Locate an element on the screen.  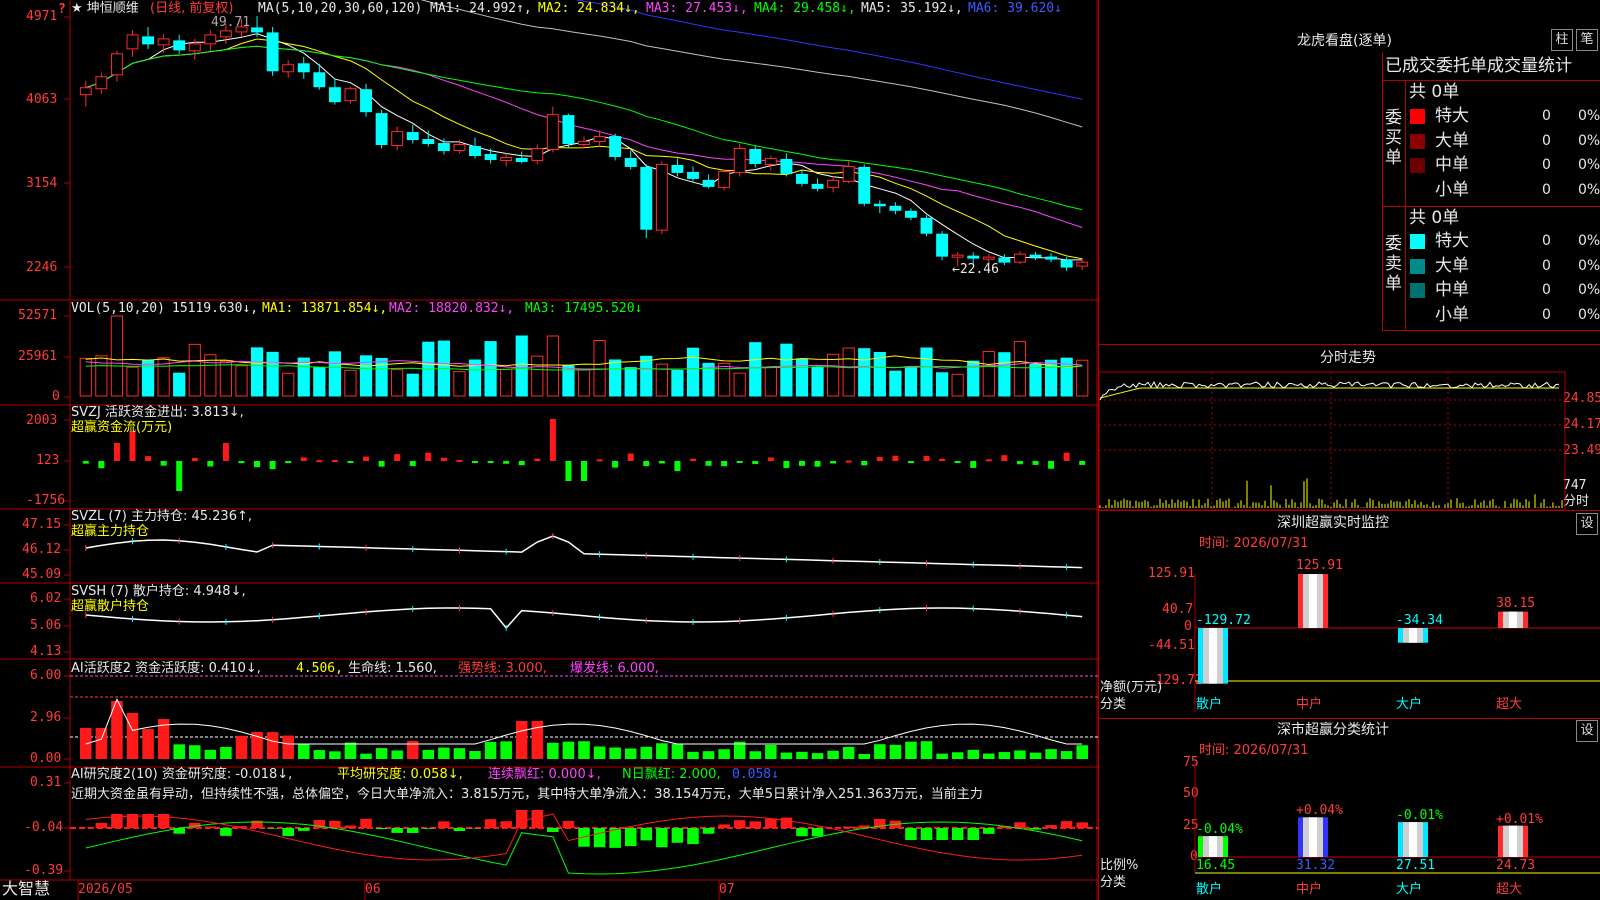
monitor-ytick-1: 125.91 is located at coordinates (1171, 573).